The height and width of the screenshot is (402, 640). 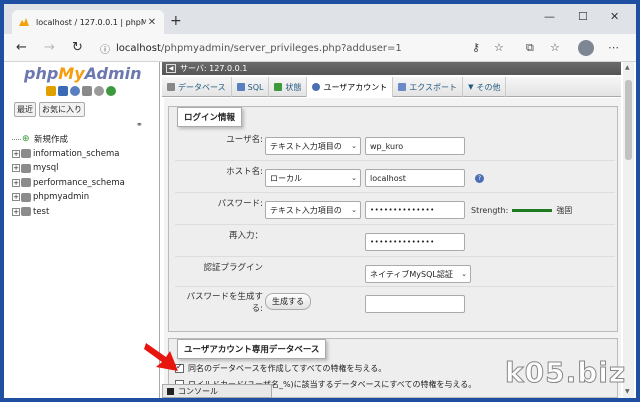 I want to click on recent-button: 最近, so click(x=25, y=109).